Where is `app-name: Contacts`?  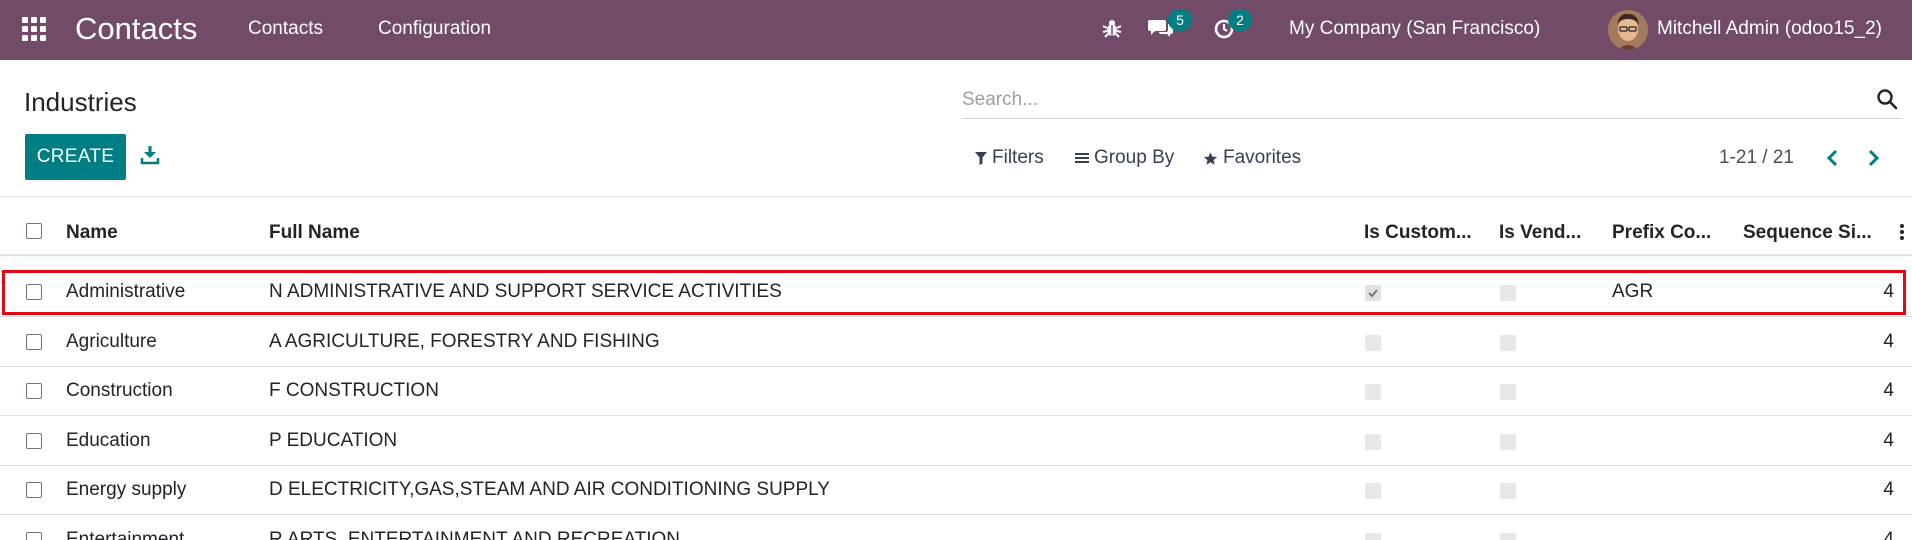
app-name: Contacts is located at coordinates (136, 29).